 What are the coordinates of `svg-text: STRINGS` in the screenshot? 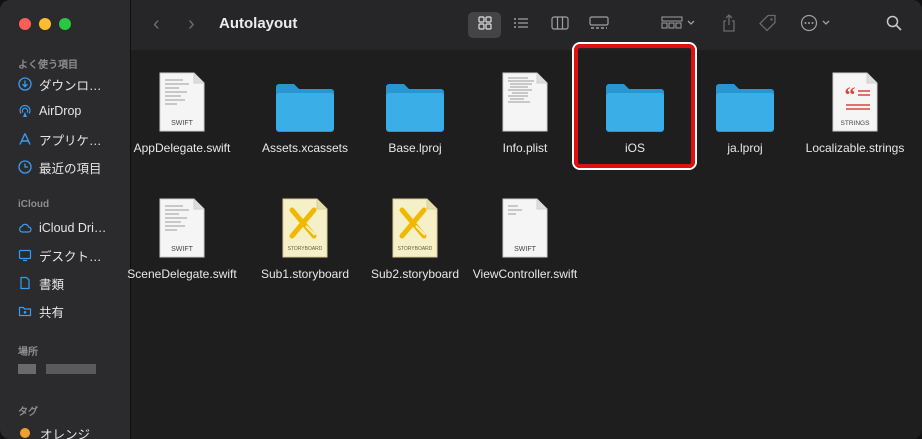 It's located at (856, 123).